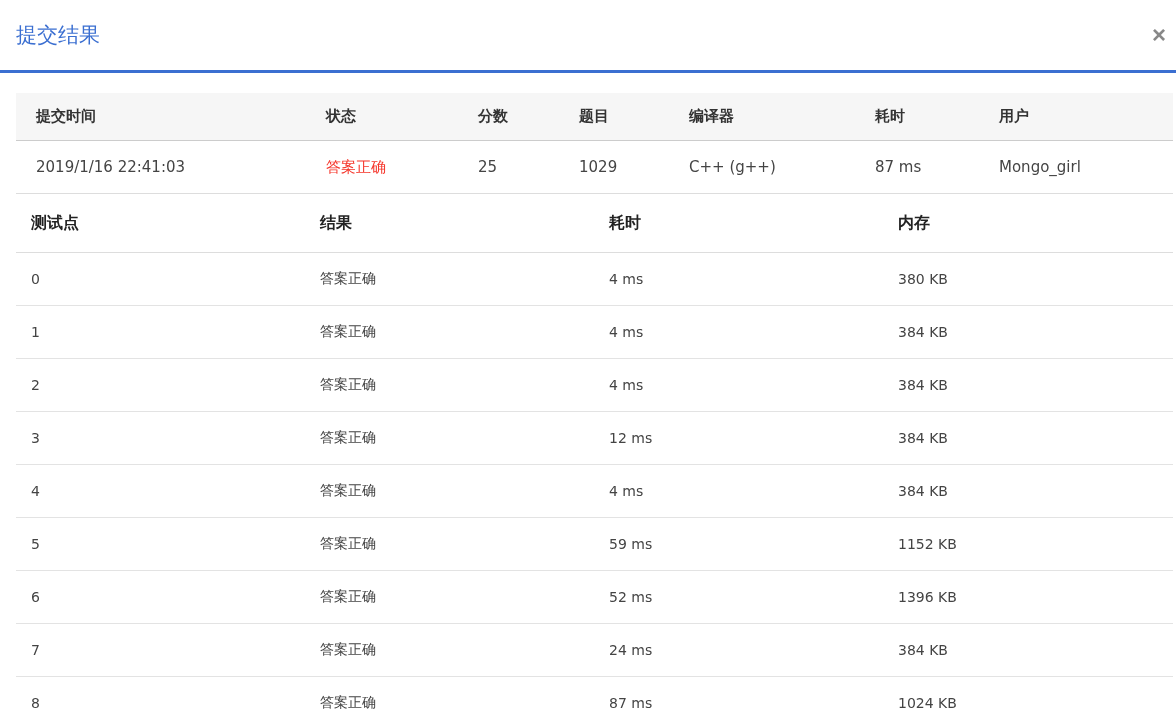 The height and width of the screenshot is (723, 1176). Describe the element at coordinates (1040, 167) in the screenshot. I see `table-cell: Mongo_girl` at that location.